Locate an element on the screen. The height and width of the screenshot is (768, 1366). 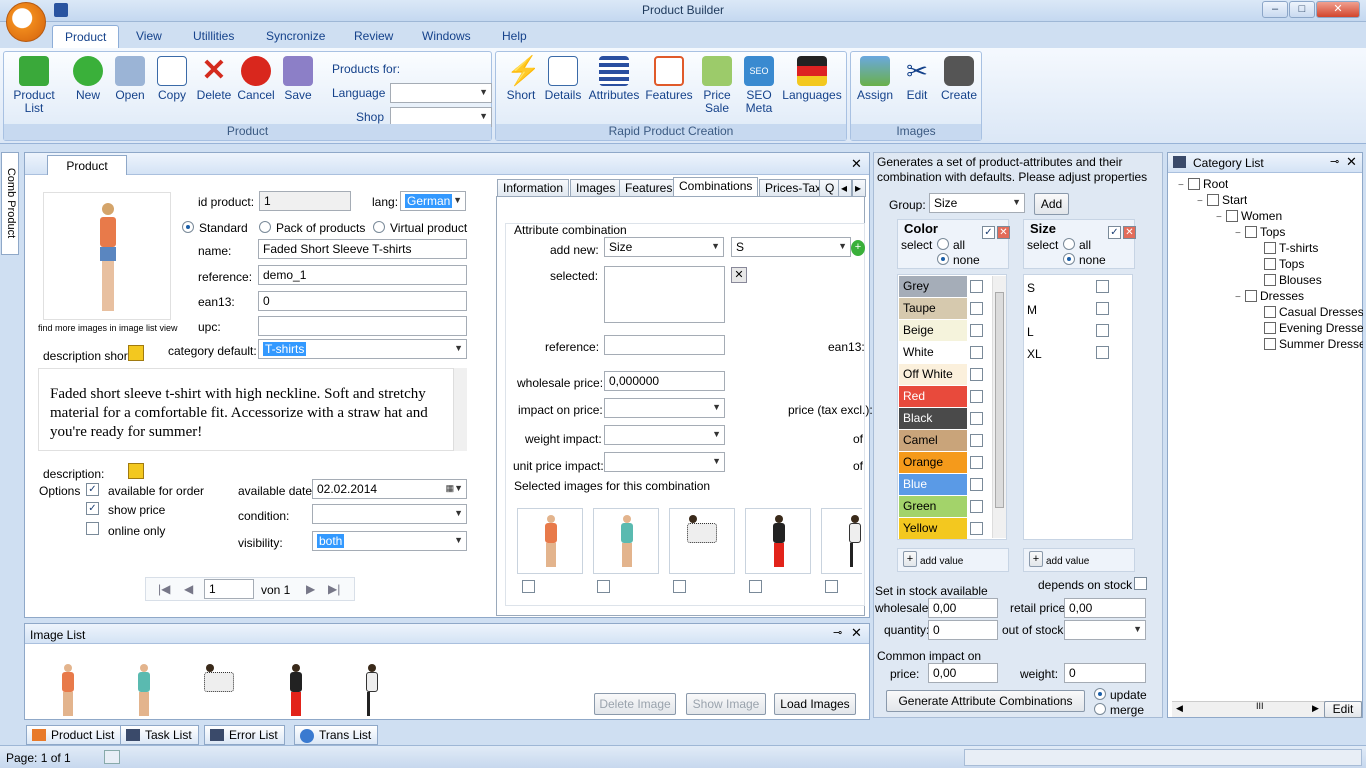
depends-on-stock-checkbox is located at coordinates (1140, 583).